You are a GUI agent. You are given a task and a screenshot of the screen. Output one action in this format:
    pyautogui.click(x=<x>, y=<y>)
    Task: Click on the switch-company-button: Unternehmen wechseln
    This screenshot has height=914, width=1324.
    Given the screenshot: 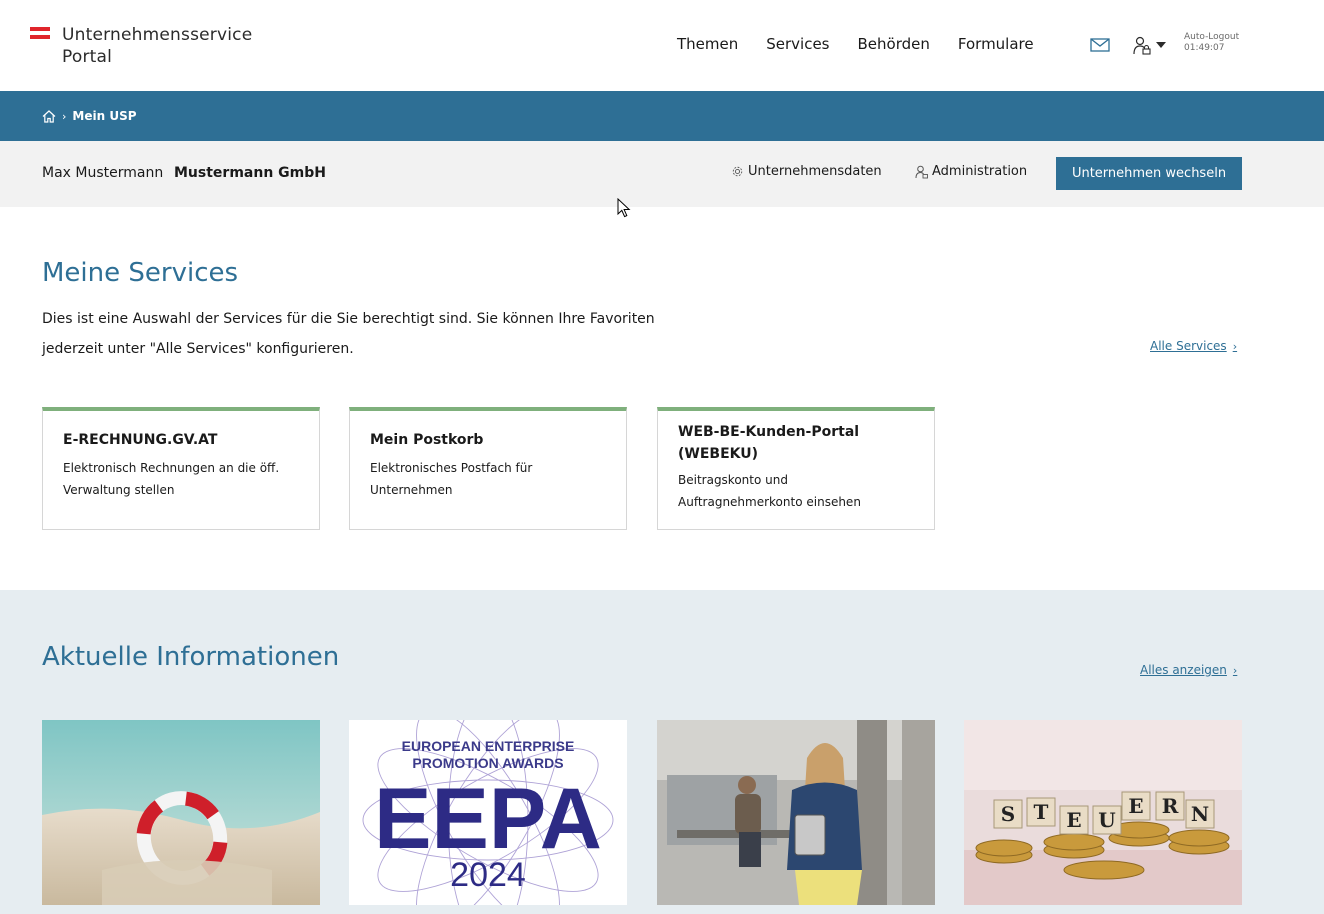 What is the action you would take?
    pyautogui.click(x=1149, y=173)
    